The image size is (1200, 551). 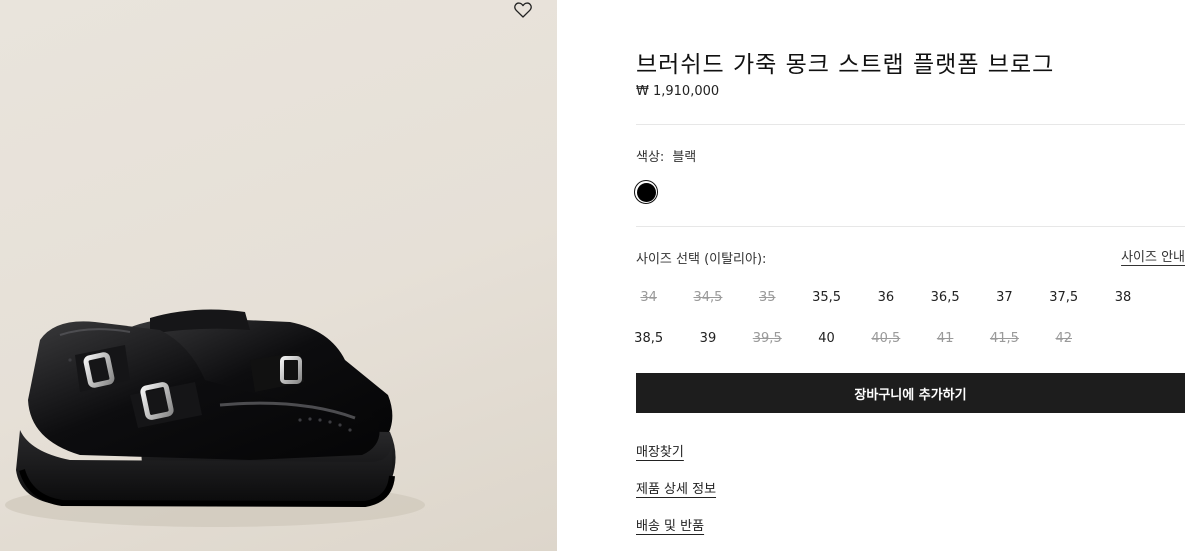 I want to click on product-title: 브러쉬드 가죽 몽크 스트랩 플랫폼 브로그, so click(x=845, y=65).